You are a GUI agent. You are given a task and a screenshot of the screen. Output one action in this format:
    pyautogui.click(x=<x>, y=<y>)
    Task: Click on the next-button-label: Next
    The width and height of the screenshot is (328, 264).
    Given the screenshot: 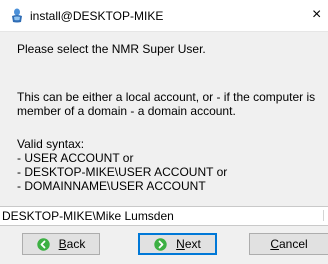 What is the action you would take?
    pyautogui.click(x=188, y=244)
    